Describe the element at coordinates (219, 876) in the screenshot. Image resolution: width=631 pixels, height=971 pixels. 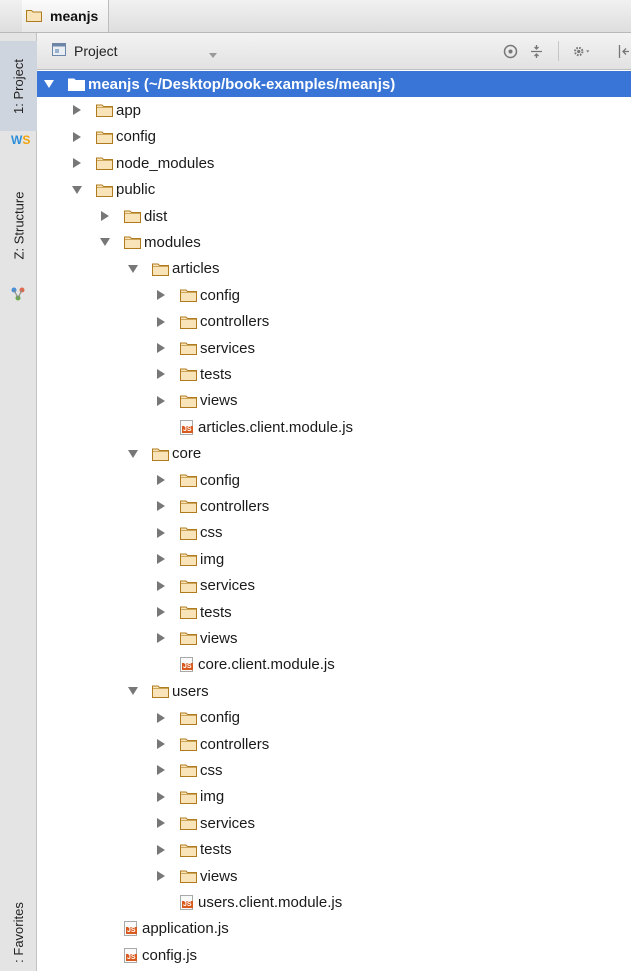
I see `tree-item-label: views` at that location.